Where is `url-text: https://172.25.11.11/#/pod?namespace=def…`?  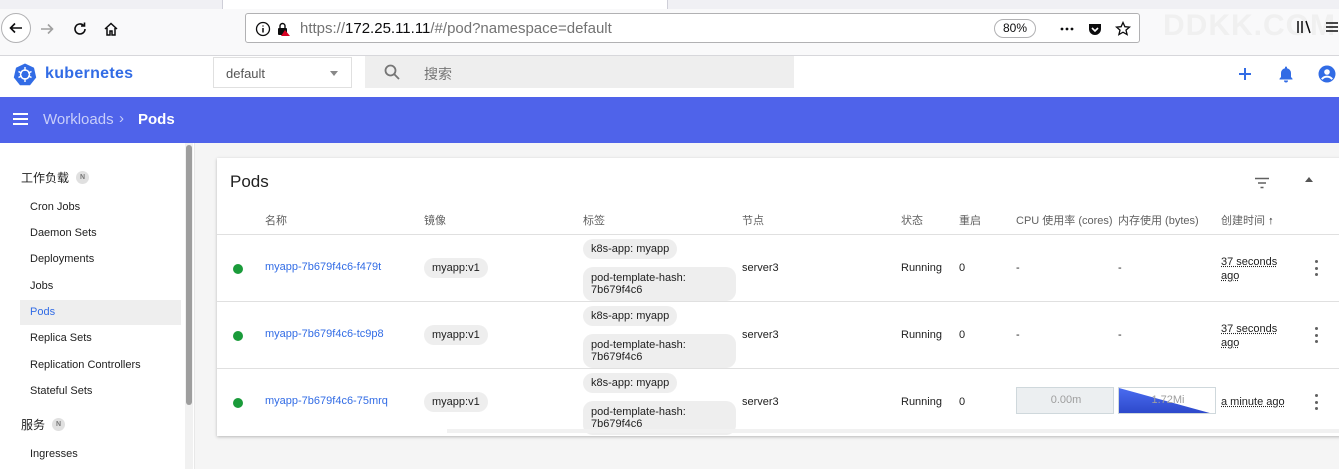 url-text: https://172.25.11.11/#/pod?namespace=def… is located at coordinates (456, 28).